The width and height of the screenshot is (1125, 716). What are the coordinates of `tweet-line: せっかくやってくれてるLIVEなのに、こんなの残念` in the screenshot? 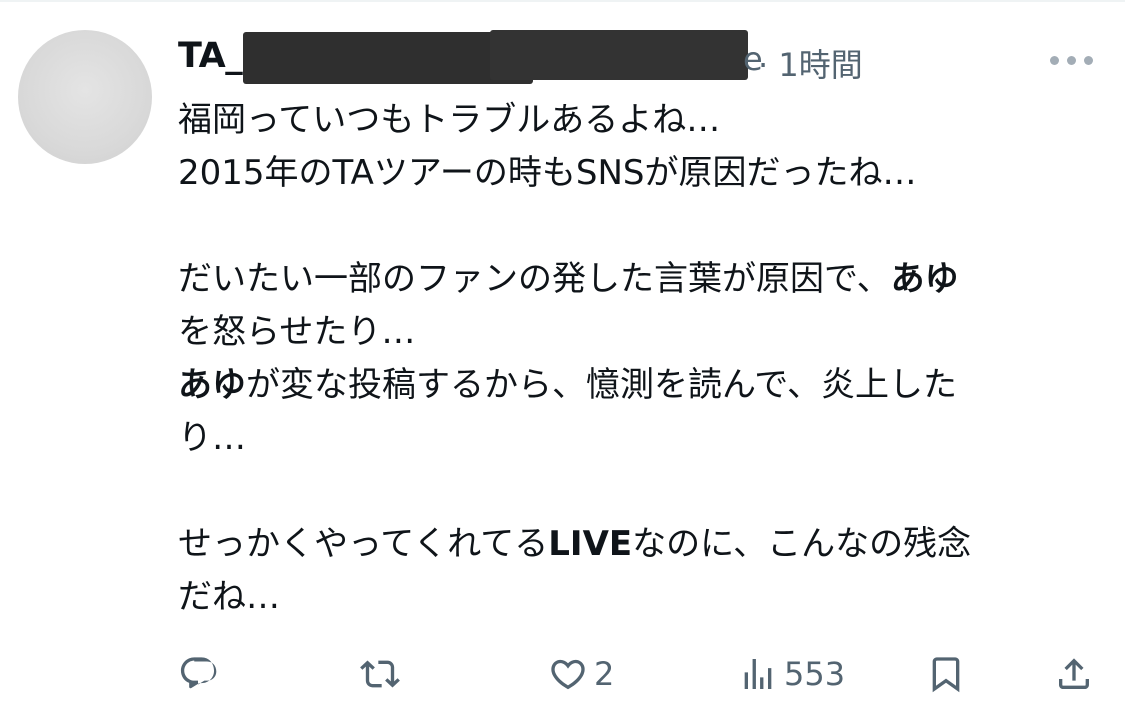 It's located at (635, 544).